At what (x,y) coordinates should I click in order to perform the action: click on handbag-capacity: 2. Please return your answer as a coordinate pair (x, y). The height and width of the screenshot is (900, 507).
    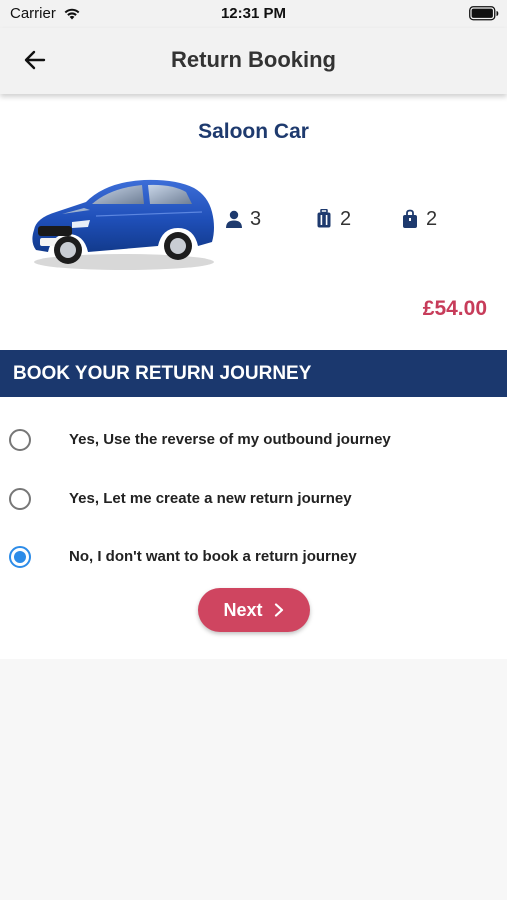
    Looking at the image, I should click on (418, 219).